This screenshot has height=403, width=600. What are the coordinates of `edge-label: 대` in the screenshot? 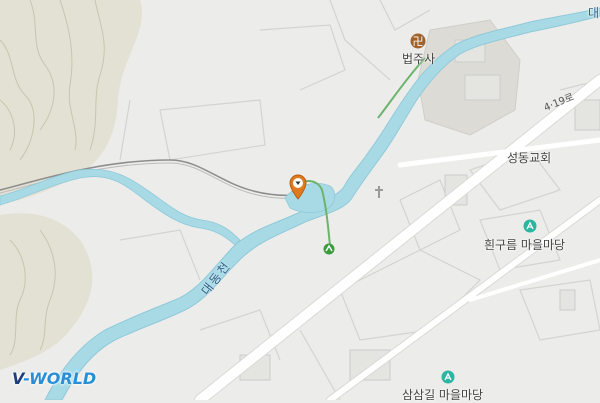 It's located at (594, 13).